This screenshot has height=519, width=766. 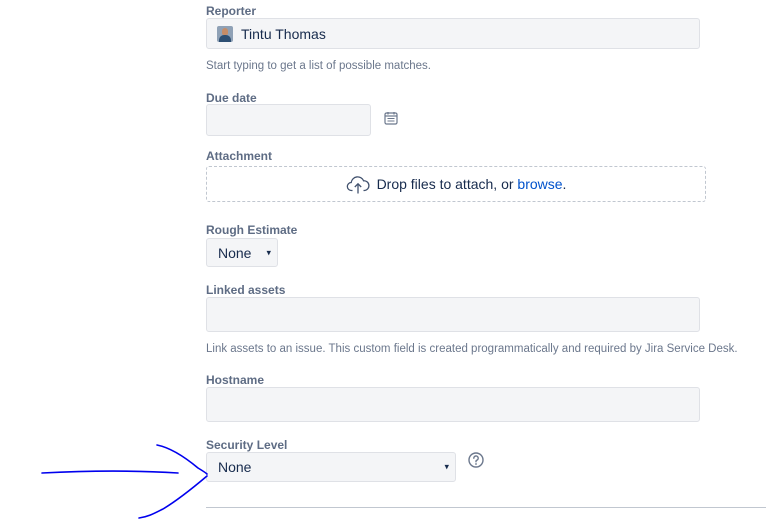 What do you see at coordinates (246, 290) in the screenshot?
I see `linked-assets-label: Linked assets` at bounding box center [246, 290].